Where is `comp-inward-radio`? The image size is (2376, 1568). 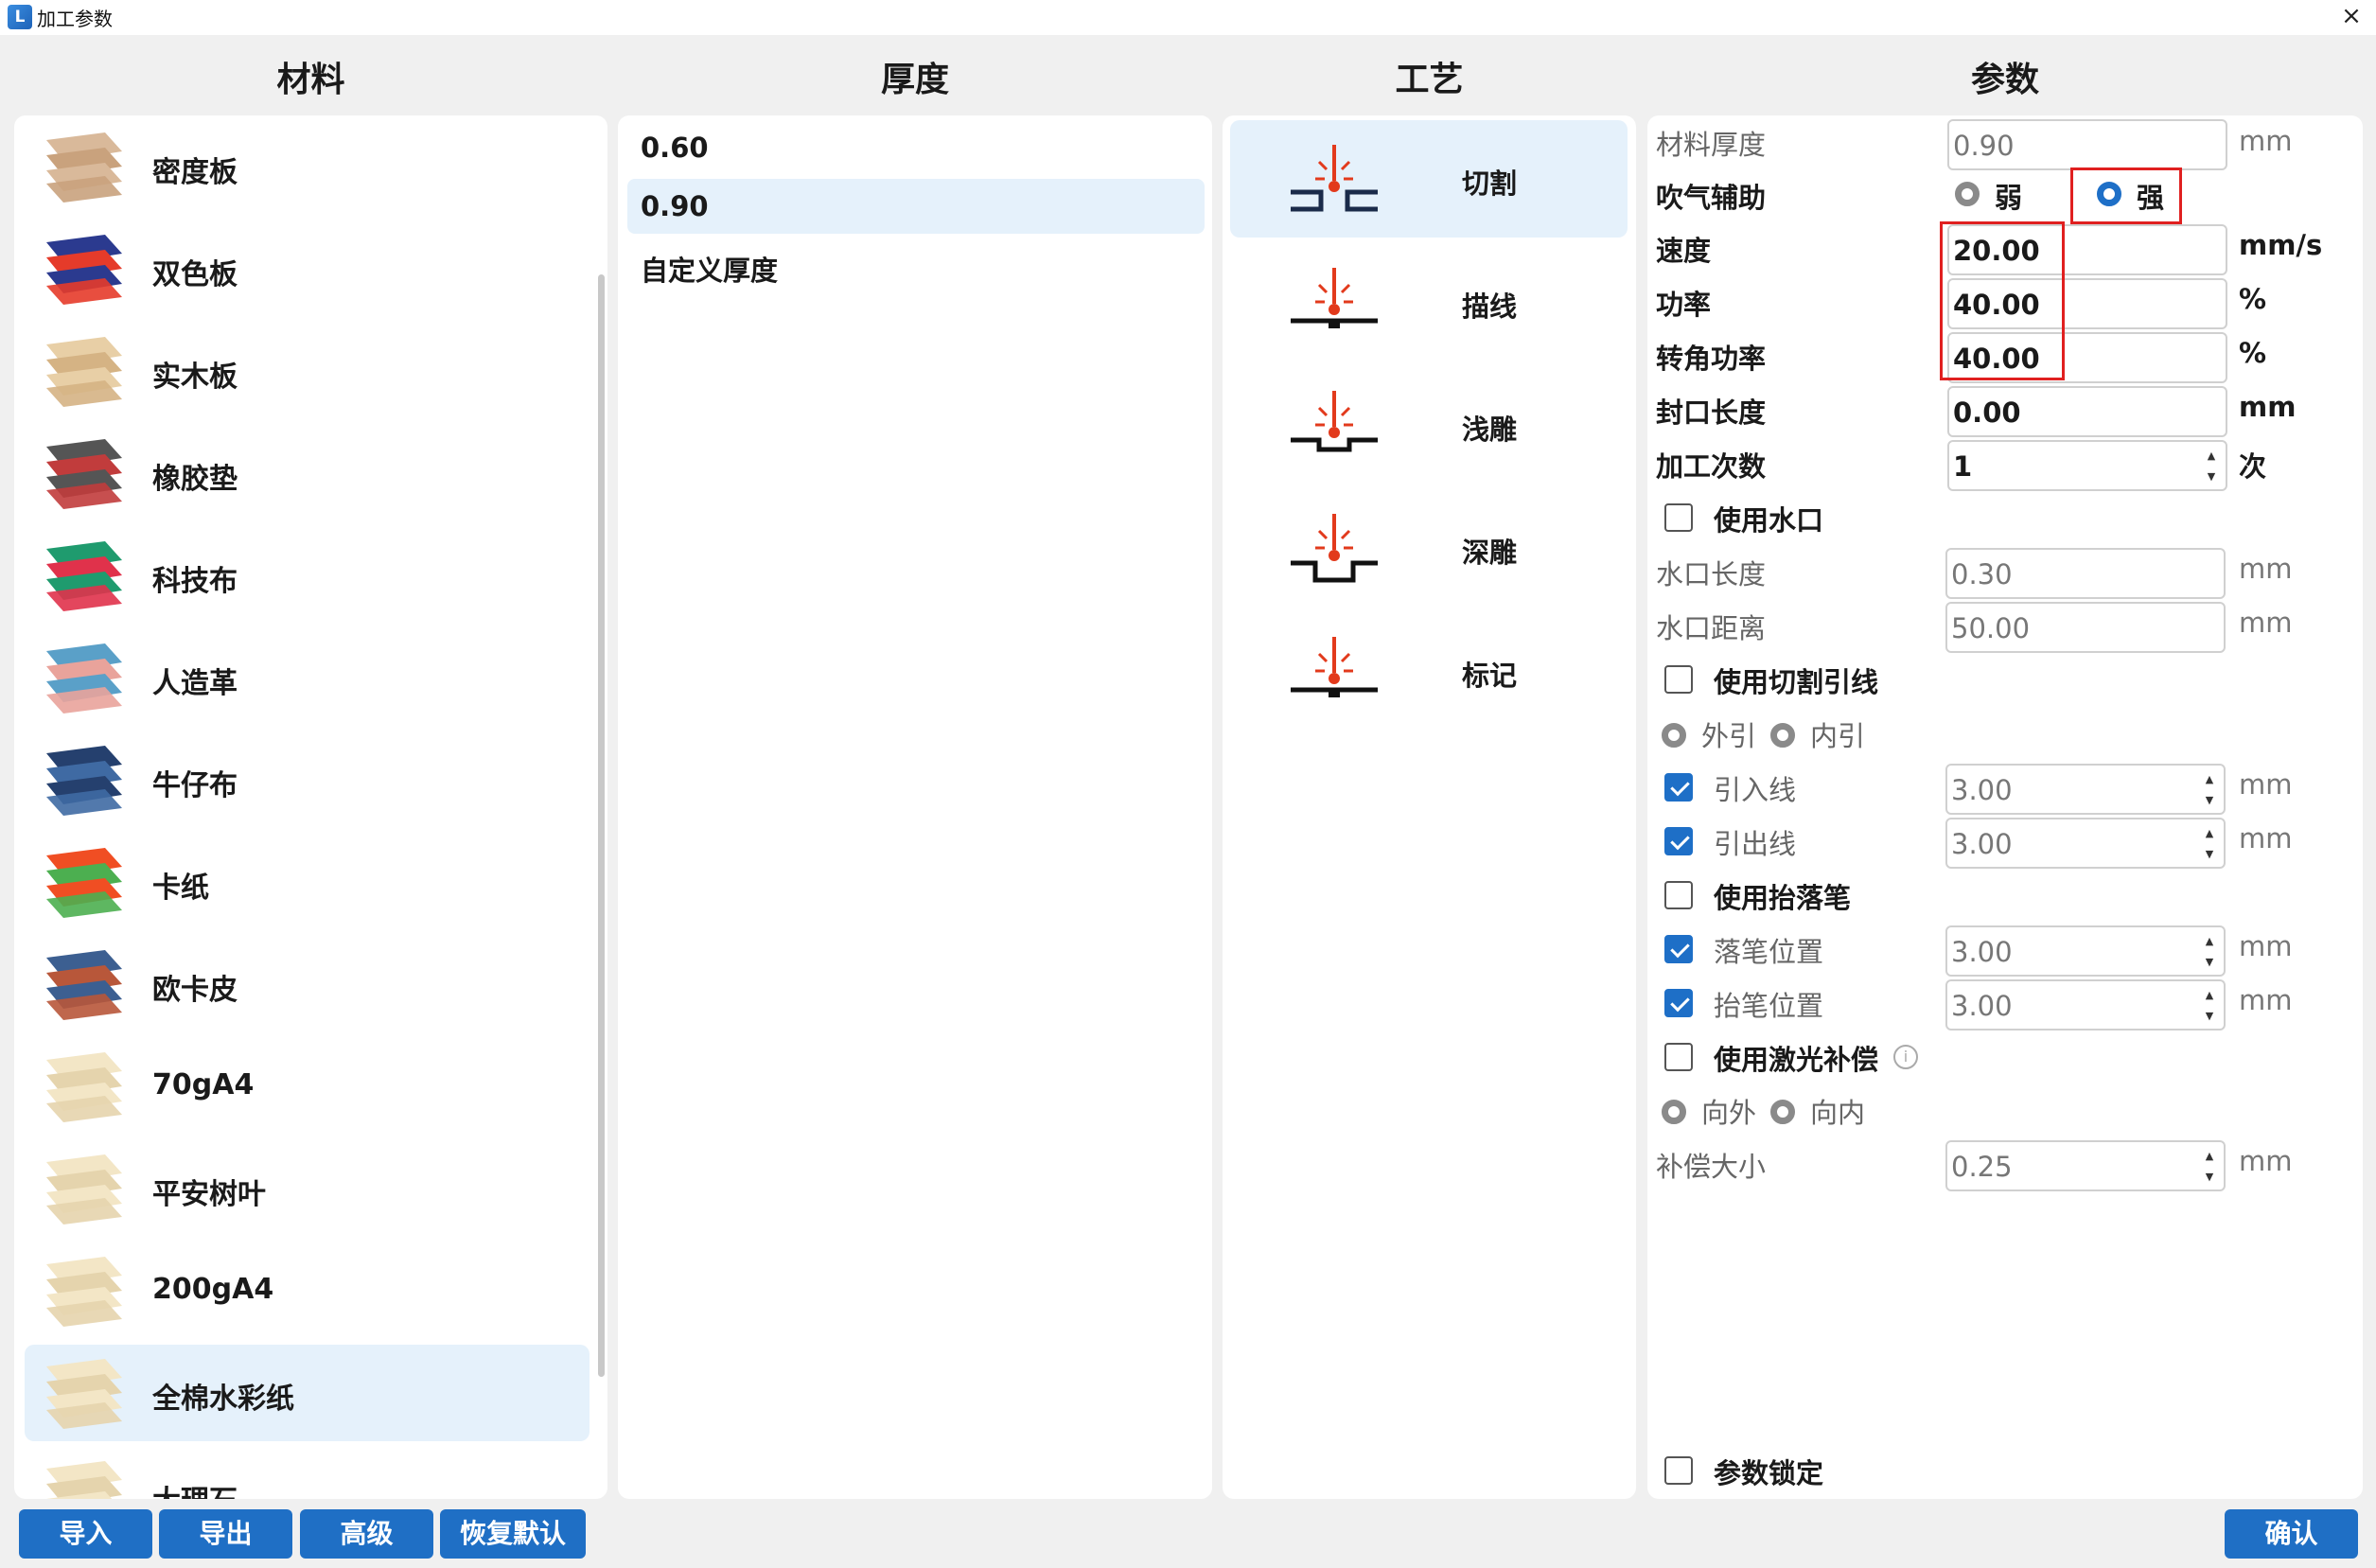
comp-inward-radio is located at coordinates (1783, 1112).